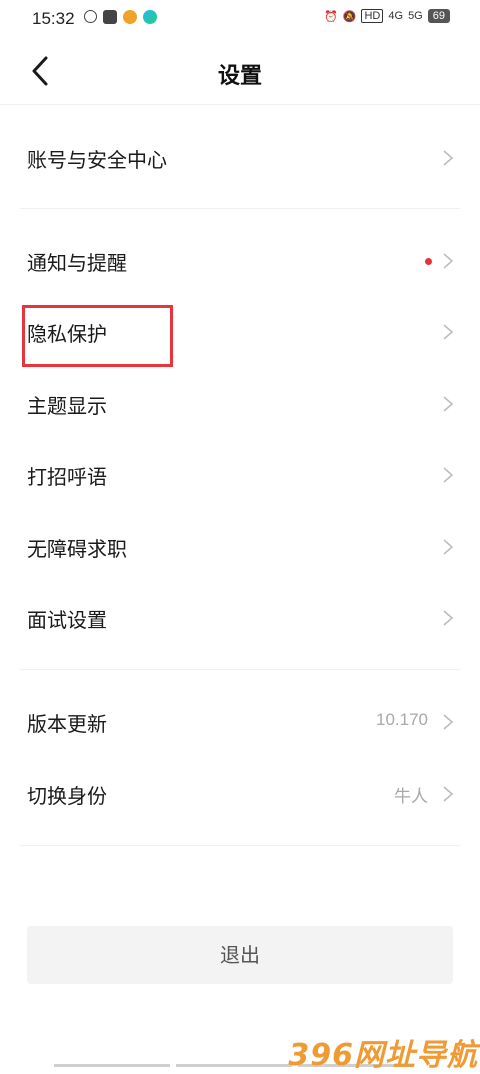  I want to click on menu-item-label: 版本更新, so click(67, 724).